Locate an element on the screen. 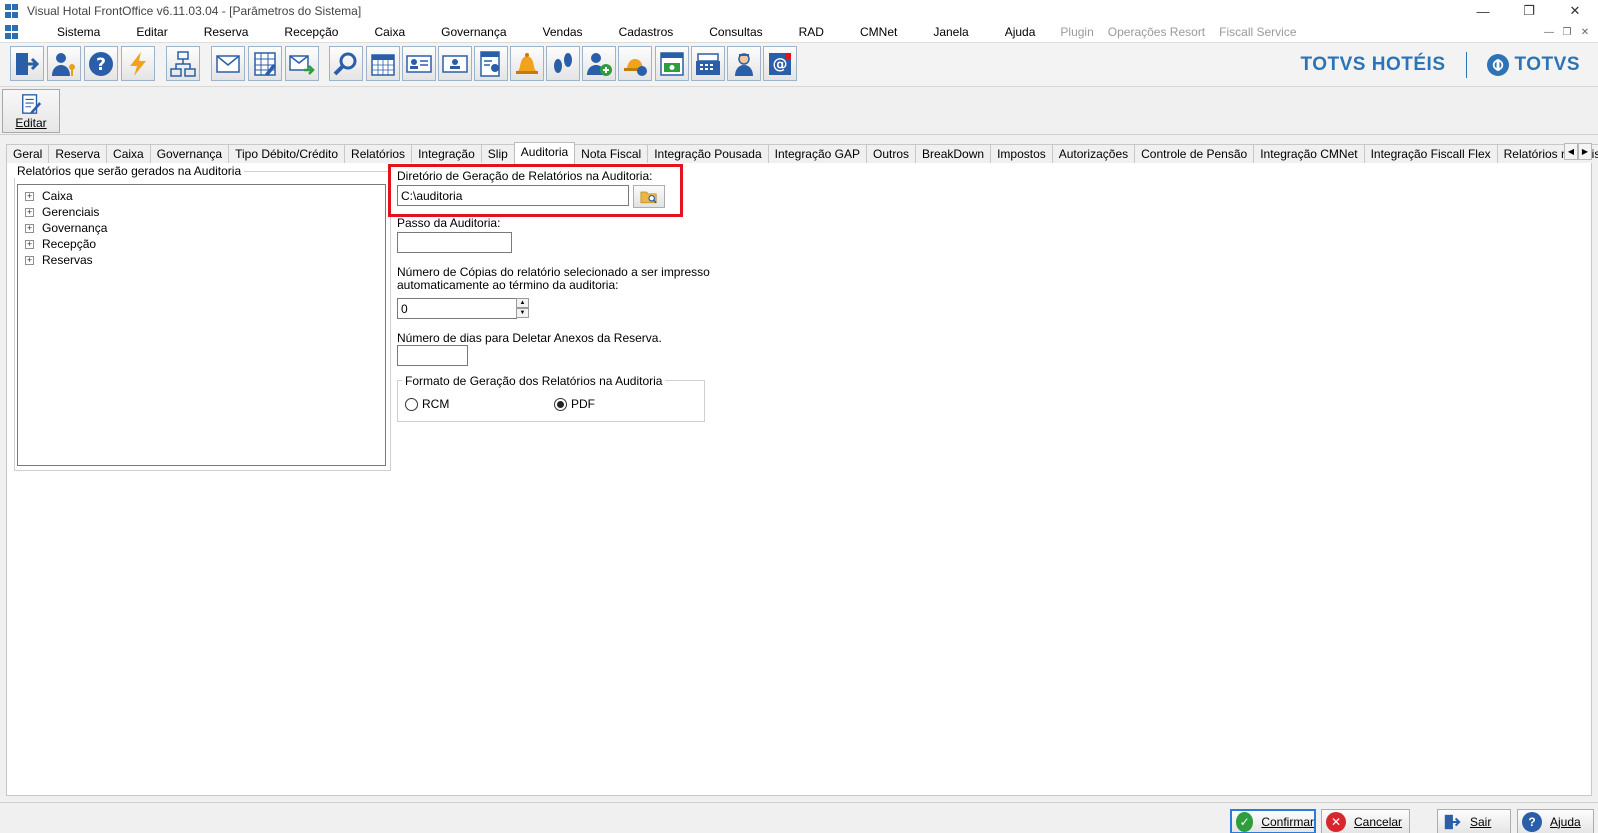 This screenshot has height=833, width=1598. minimize-icon: — is located at coordinates (1483, 11).